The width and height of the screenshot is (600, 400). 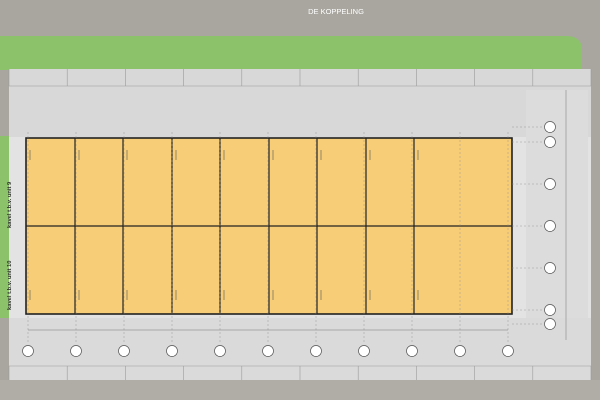 What do you see at coordinates (557, 204) in the screenshot?
I see `side-path` at bounding box center [557, 204].